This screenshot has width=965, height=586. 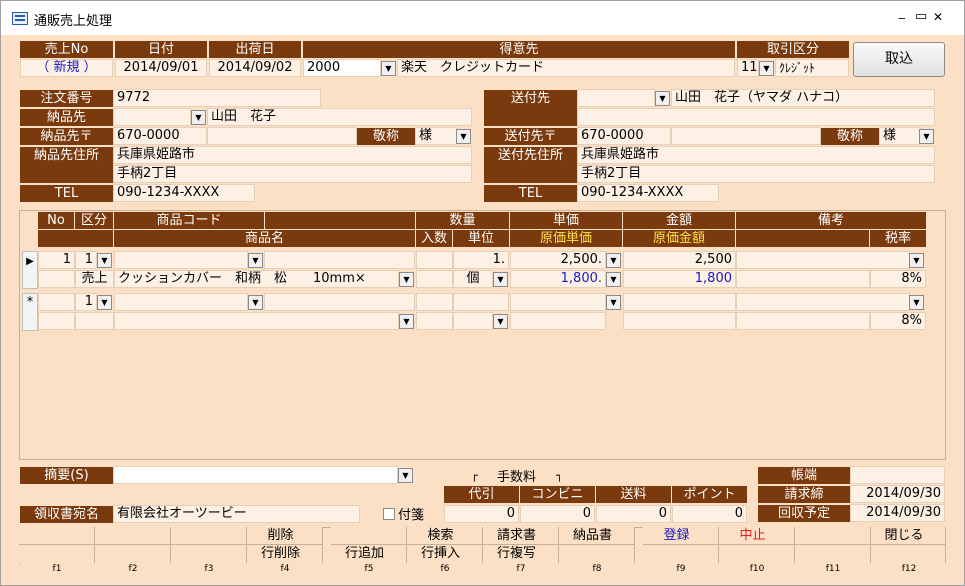 I want to click on billing-field: 2014/09/30, so click(x=897, y=494).